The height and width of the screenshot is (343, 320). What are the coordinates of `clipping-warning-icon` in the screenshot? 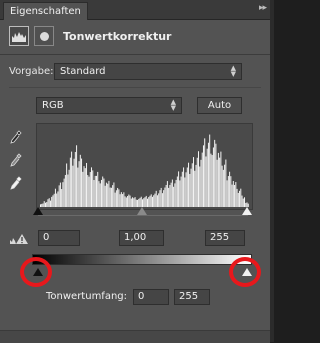 It's located at (19, 239).